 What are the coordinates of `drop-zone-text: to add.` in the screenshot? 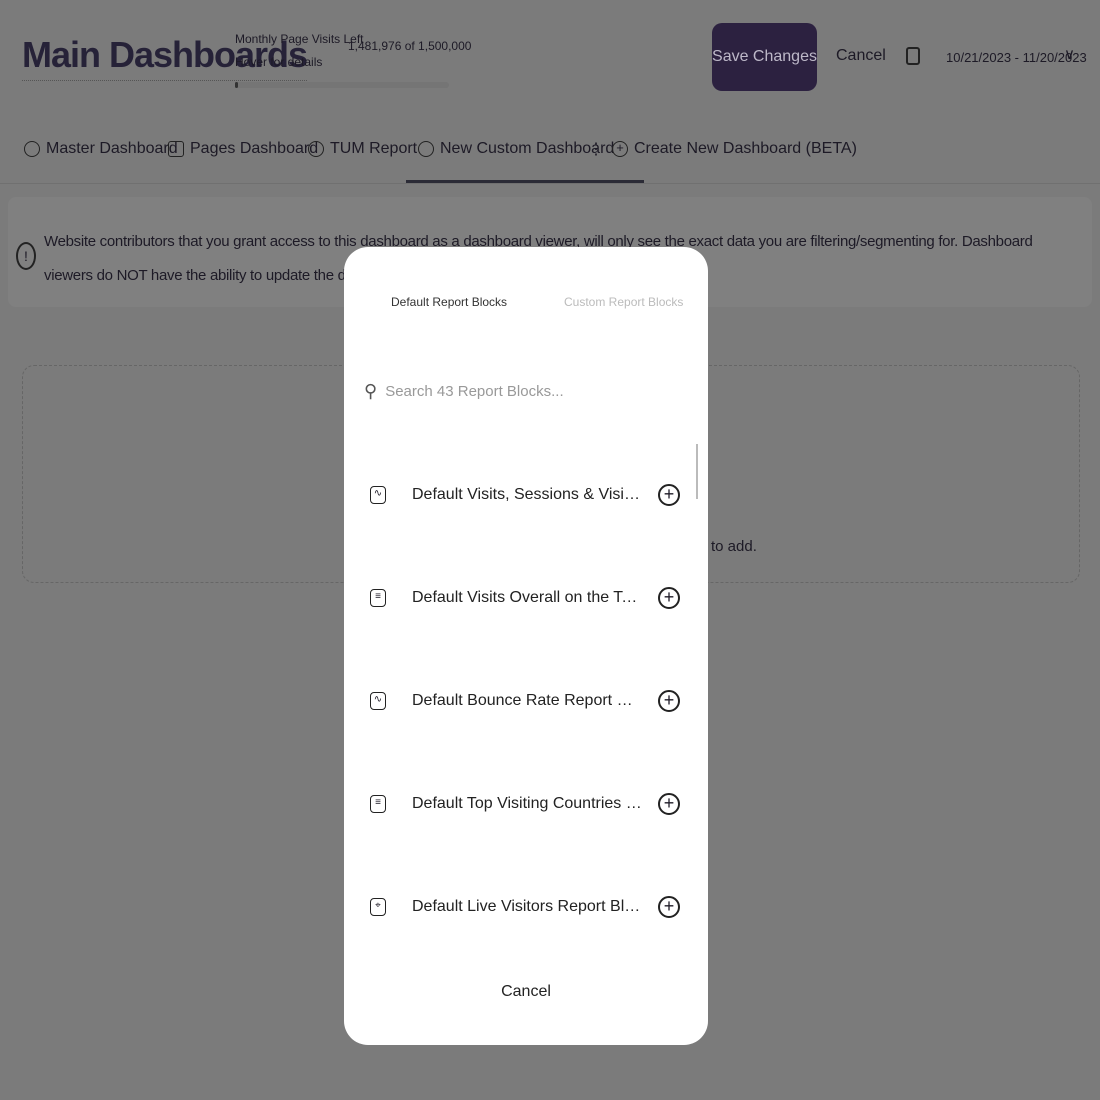 It's located at (734, 546).